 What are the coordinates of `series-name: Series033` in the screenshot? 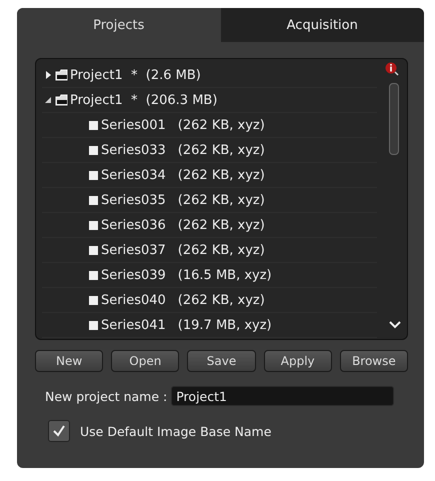 It's located at (133, 150).